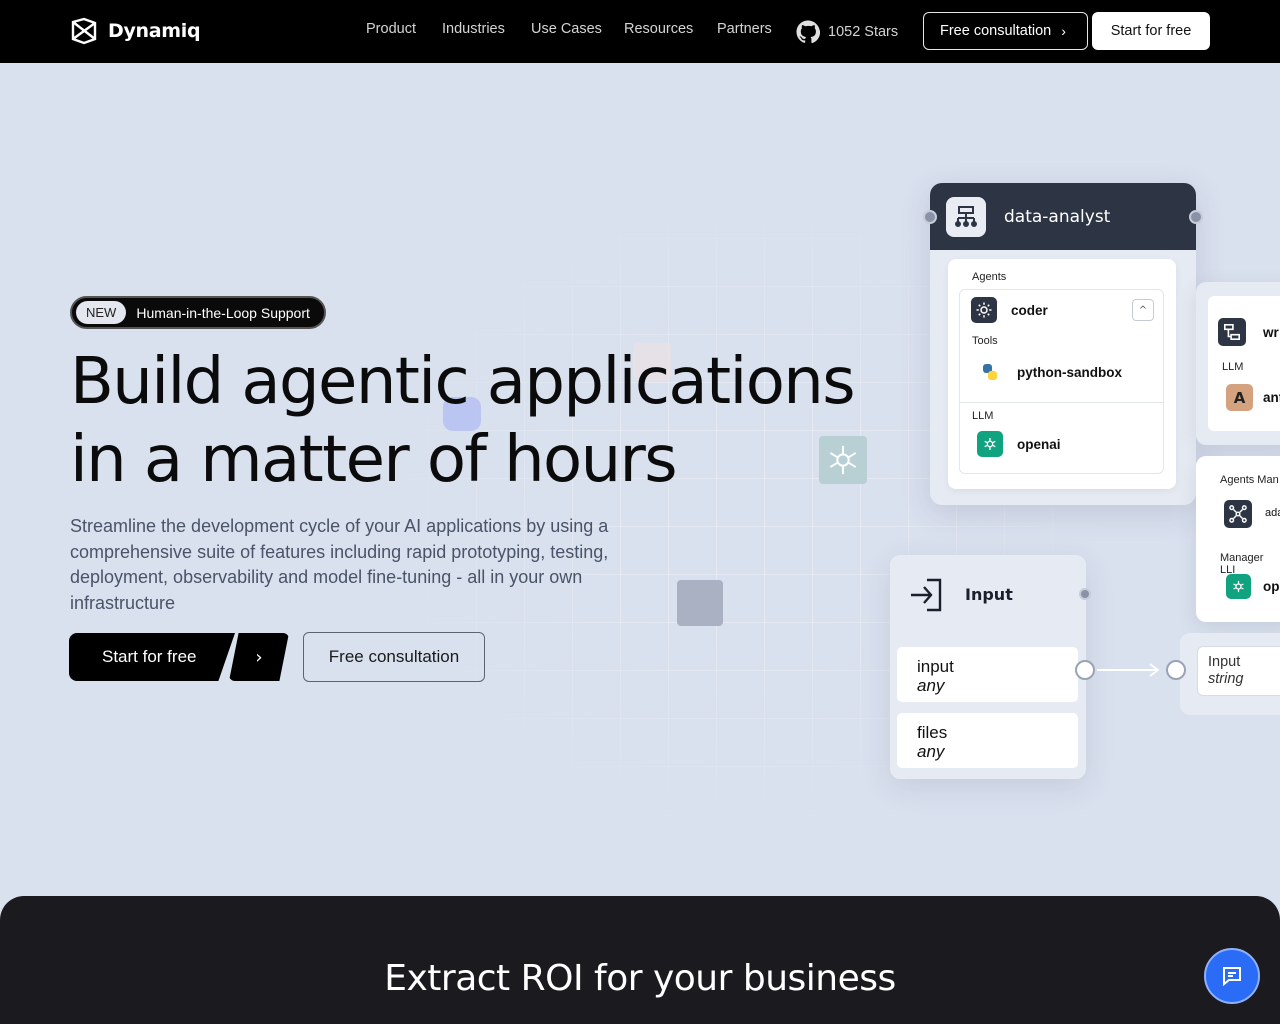 The width and height of the screenshot is (1280, 1024). I want to click on nav-product: Product, so click(391, 29).